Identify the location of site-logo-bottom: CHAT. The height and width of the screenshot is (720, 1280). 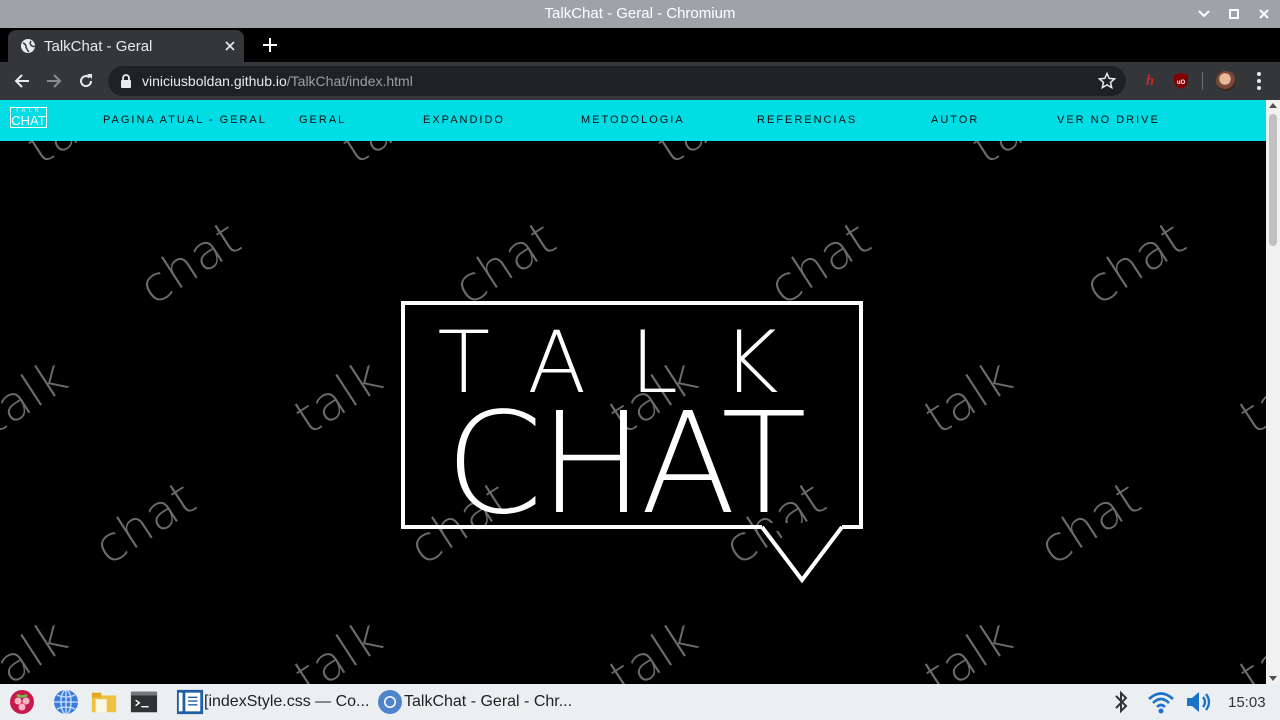
(28, 120).